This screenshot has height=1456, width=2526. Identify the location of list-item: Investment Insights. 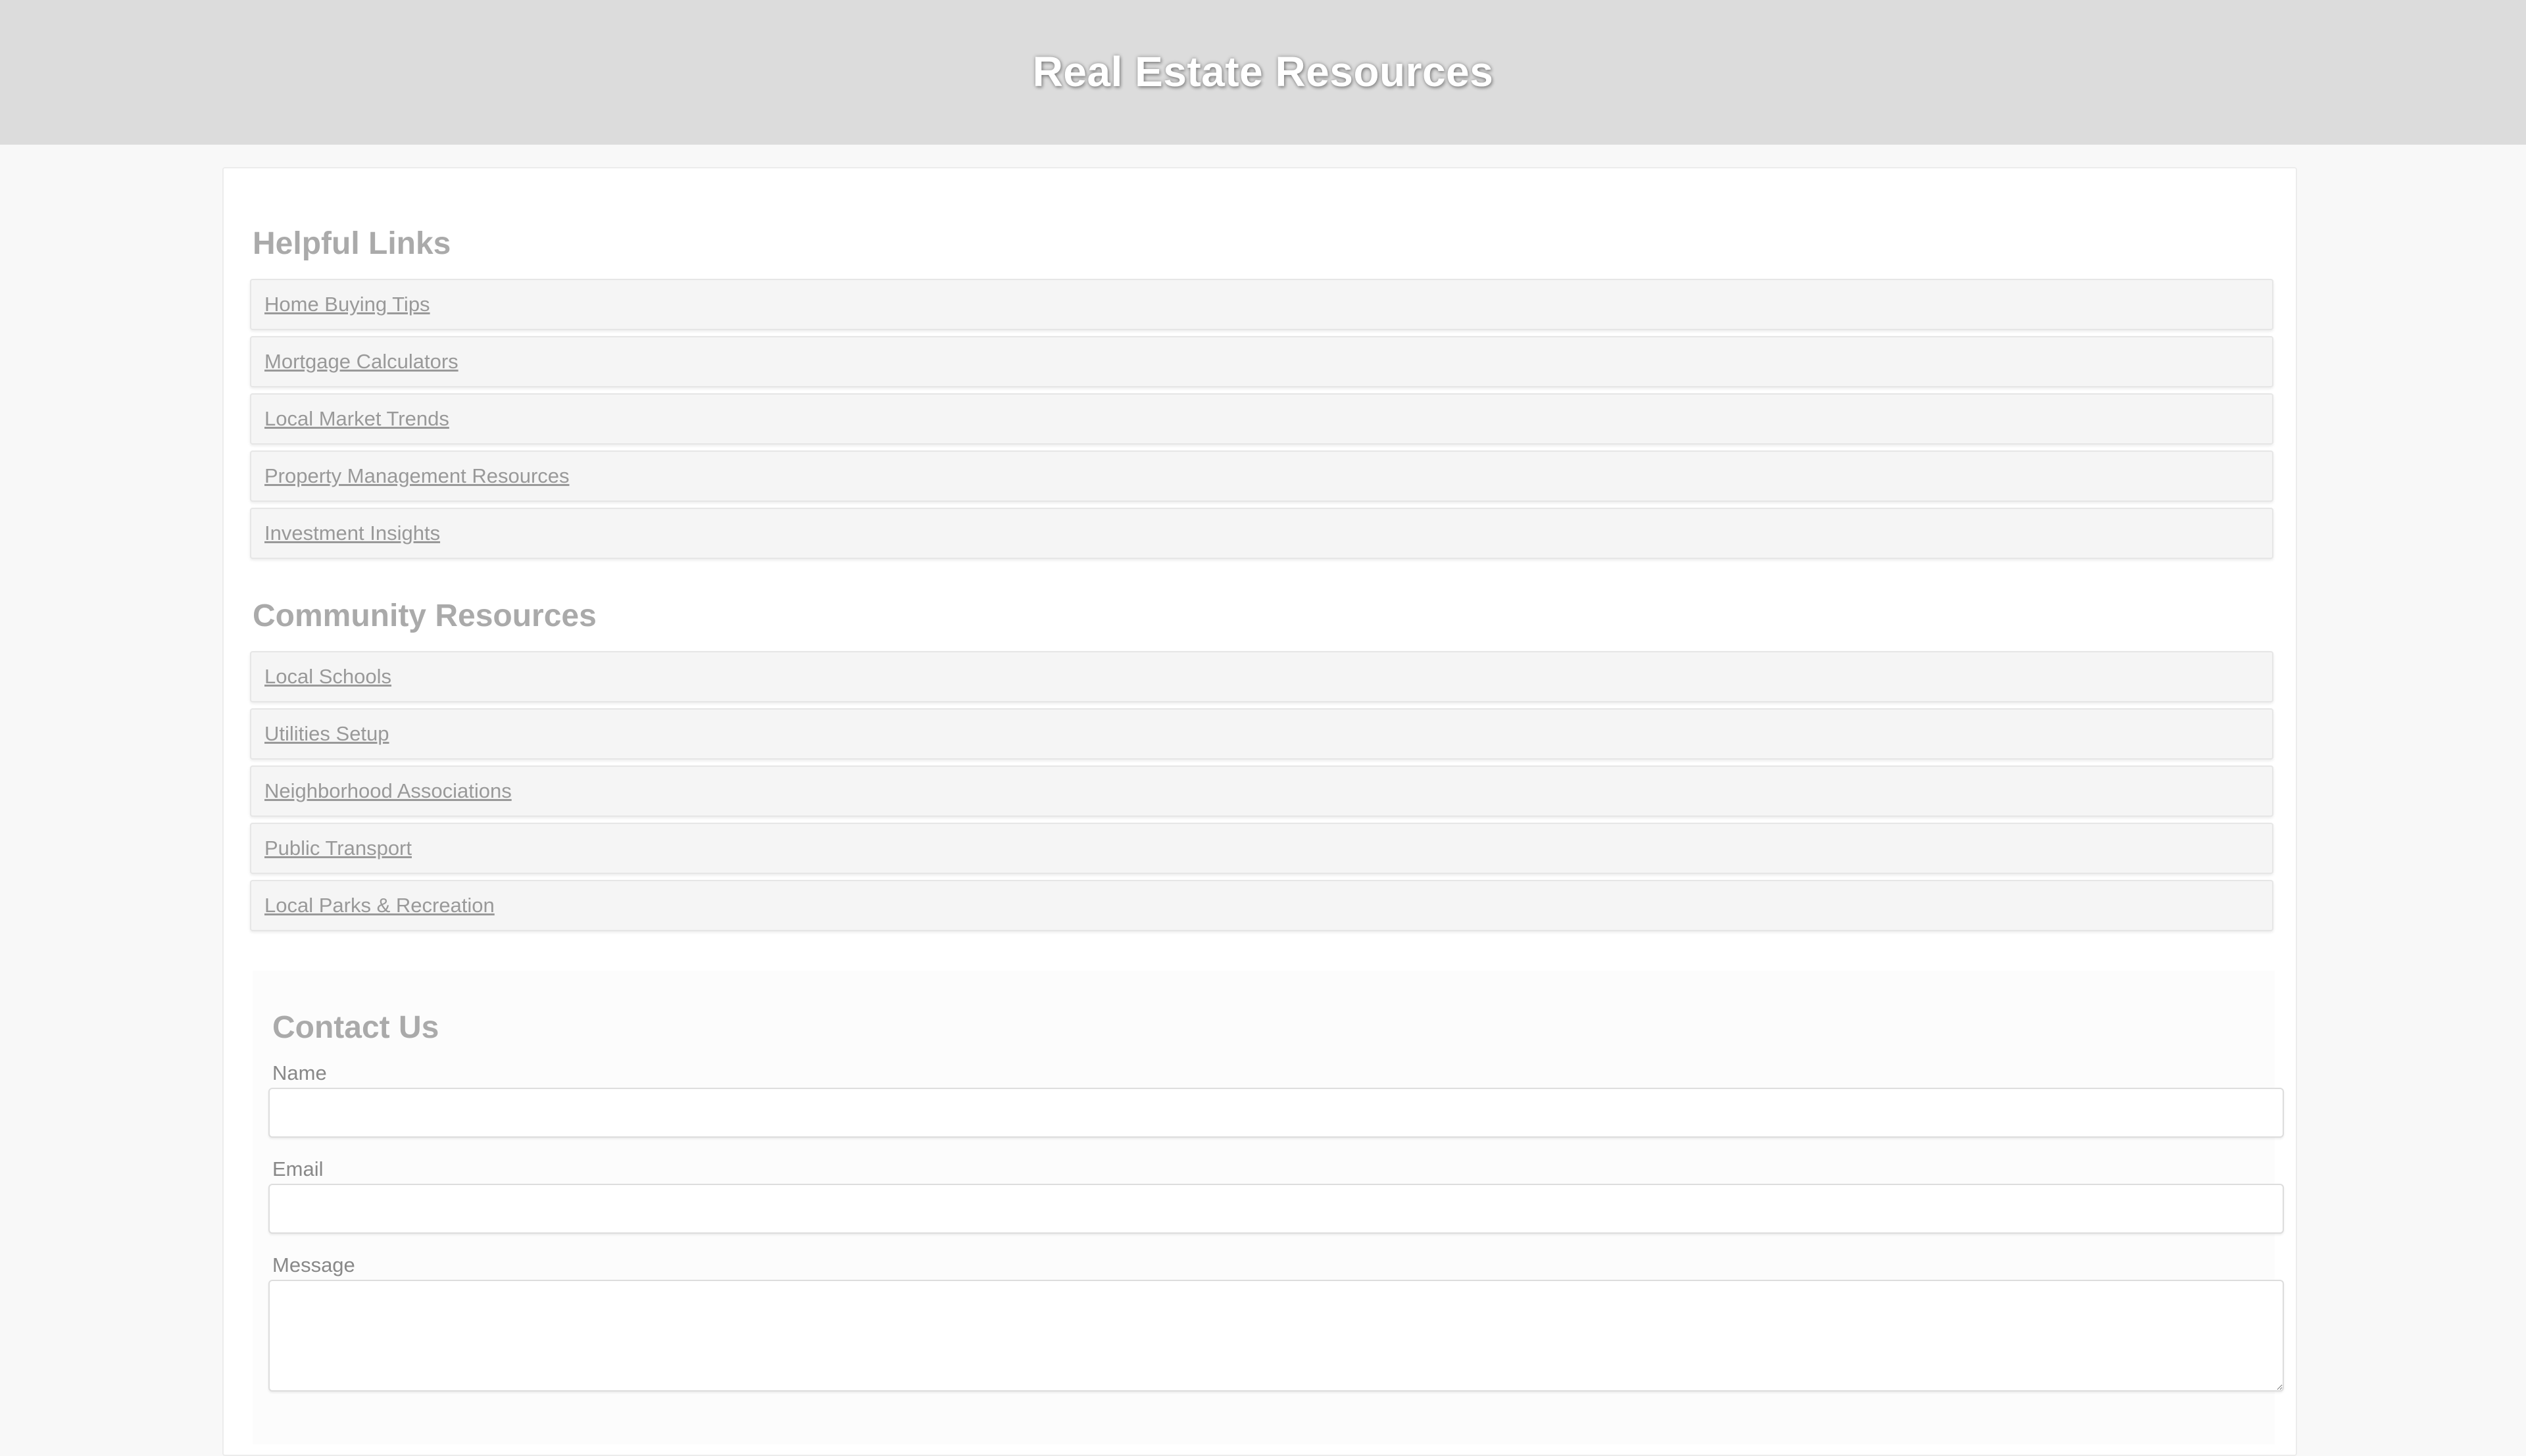
(1261, 533).